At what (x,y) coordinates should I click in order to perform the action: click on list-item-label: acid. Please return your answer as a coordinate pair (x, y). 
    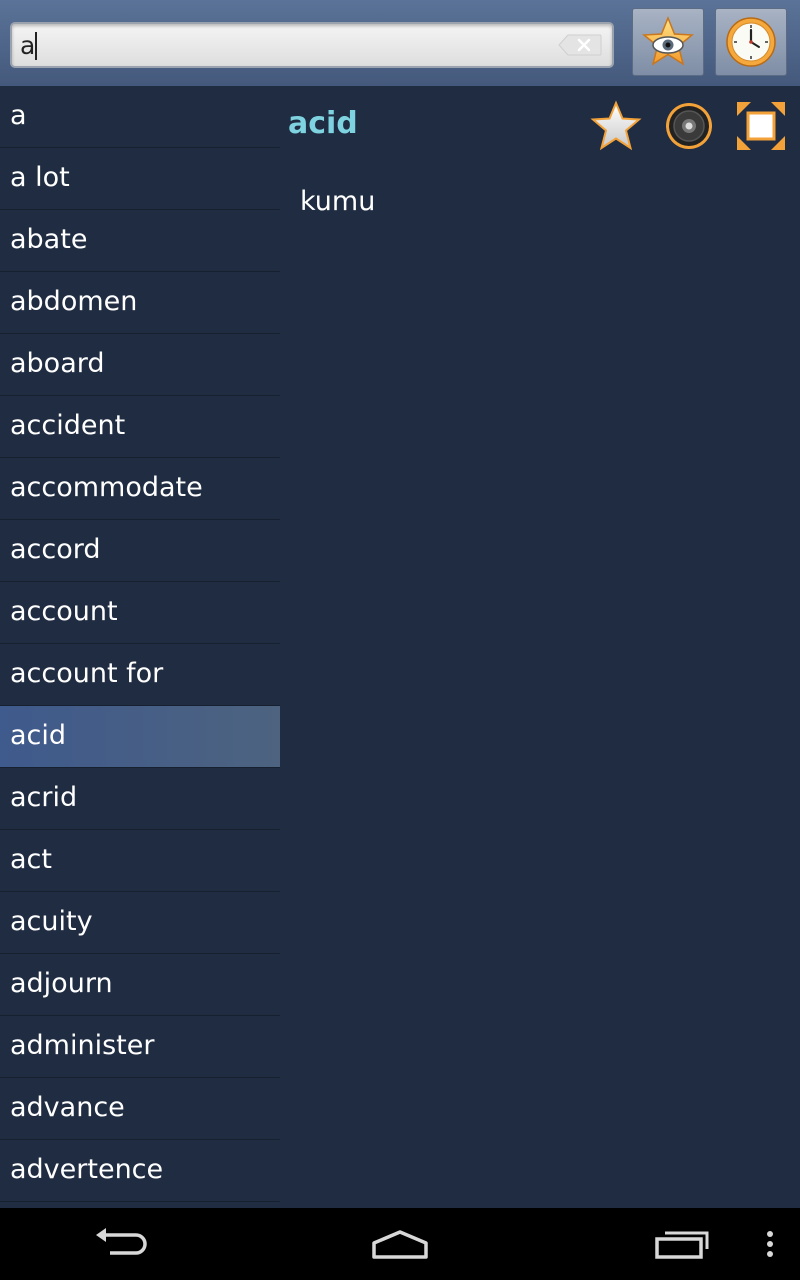
    Looking at the image, I should click on (38, 735).